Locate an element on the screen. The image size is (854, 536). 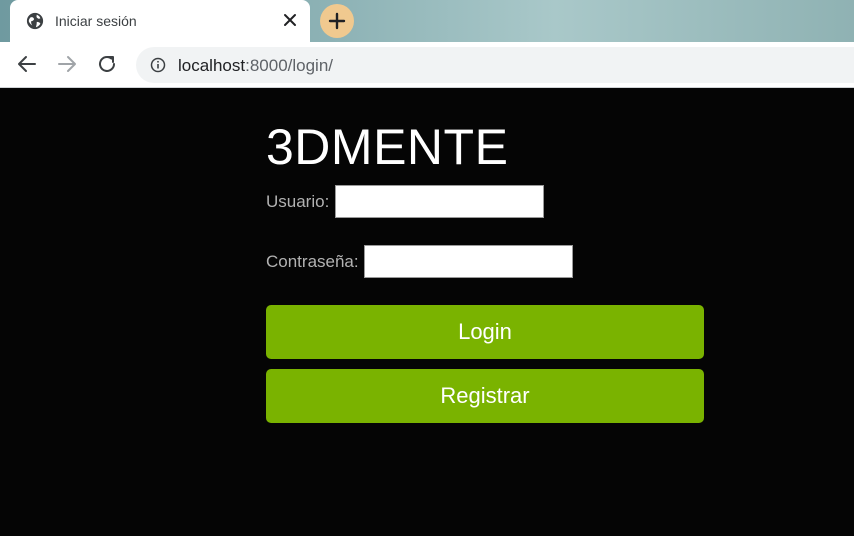
page-title: 3DMENTE is located at coordinates (387, 147).